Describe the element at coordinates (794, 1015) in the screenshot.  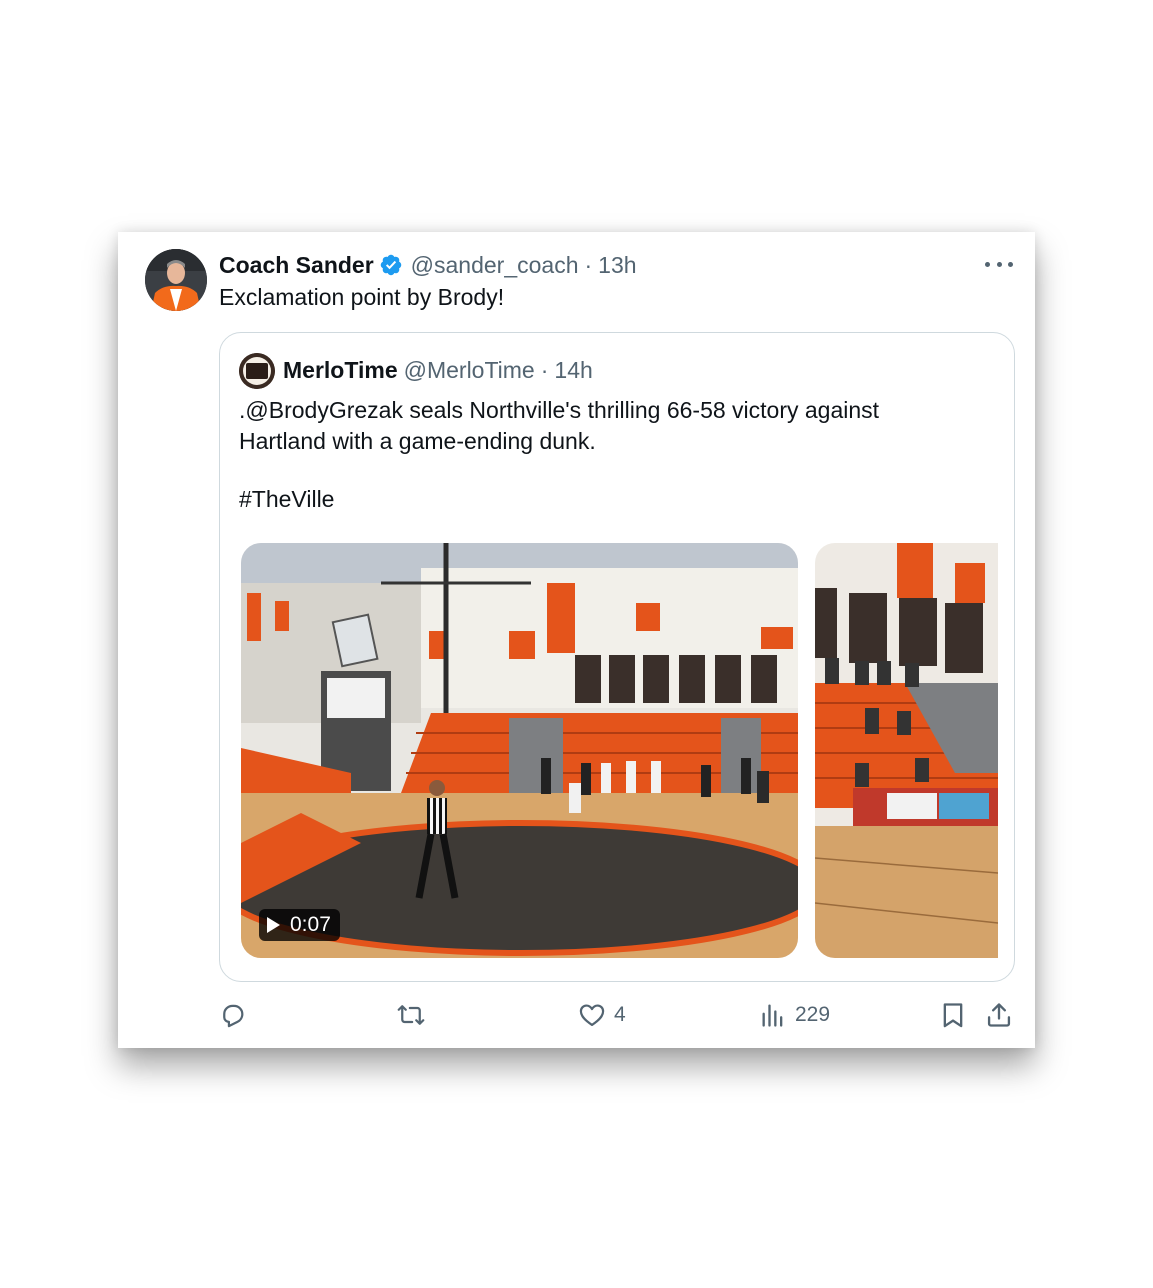
I see `views-button: 229` at that location.